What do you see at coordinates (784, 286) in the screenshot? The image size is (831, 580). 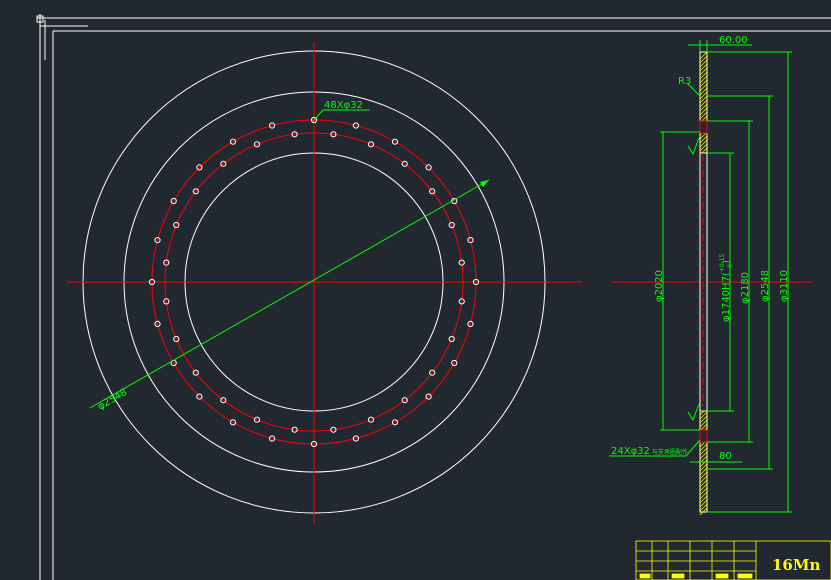 I see `dim-3110-label: φ3110` at bounding box center [784, 286].